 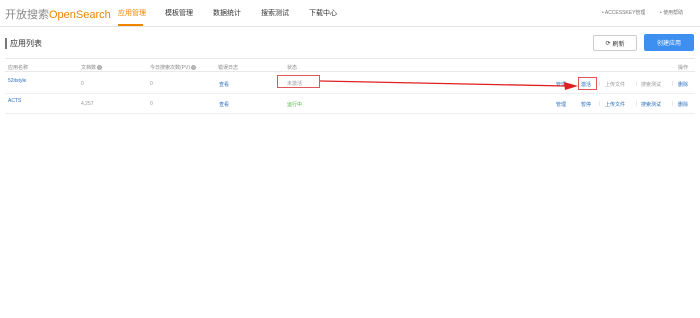 What do you see at coordinates (618, 44) in the screenshot?
I see `refresh-label: 刷新` at bounding box center [618, 44].